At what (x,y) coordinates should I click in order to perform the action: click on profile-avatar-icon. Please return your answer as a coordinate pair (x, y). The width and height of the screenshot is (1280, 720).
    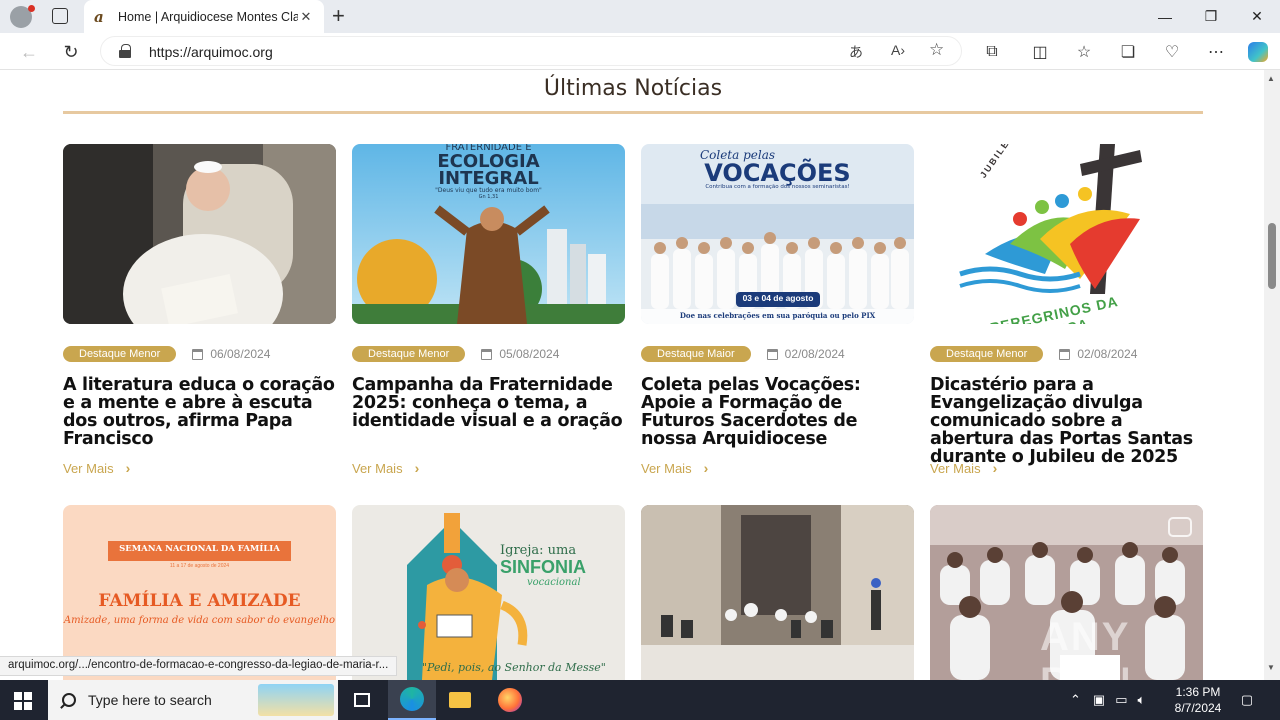
    Looking at the image, I should click on (22, 16).